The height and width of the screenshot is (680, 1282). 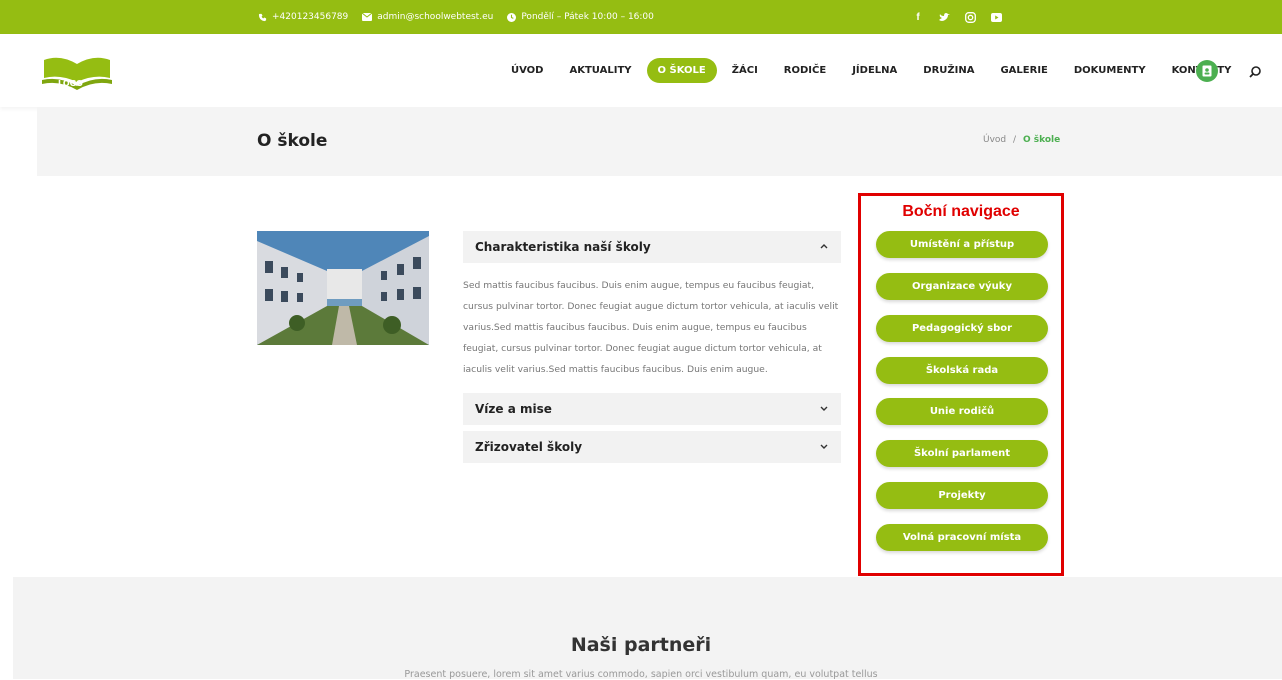 I want to click on nav-item-druzina: DRUŽINA, so click(x=948, y=70).